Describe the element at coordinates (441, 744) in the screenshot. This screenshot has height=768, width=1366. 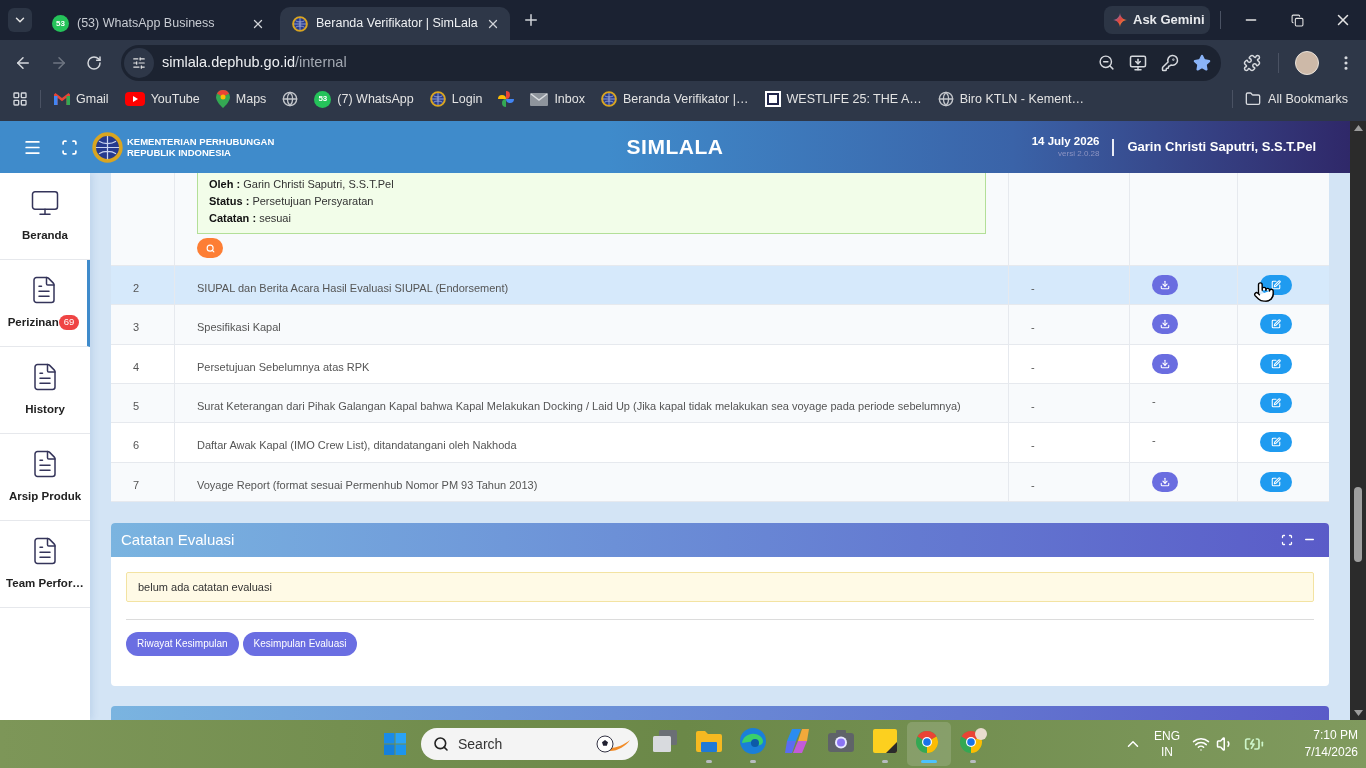
I see `search-icon` at that location.